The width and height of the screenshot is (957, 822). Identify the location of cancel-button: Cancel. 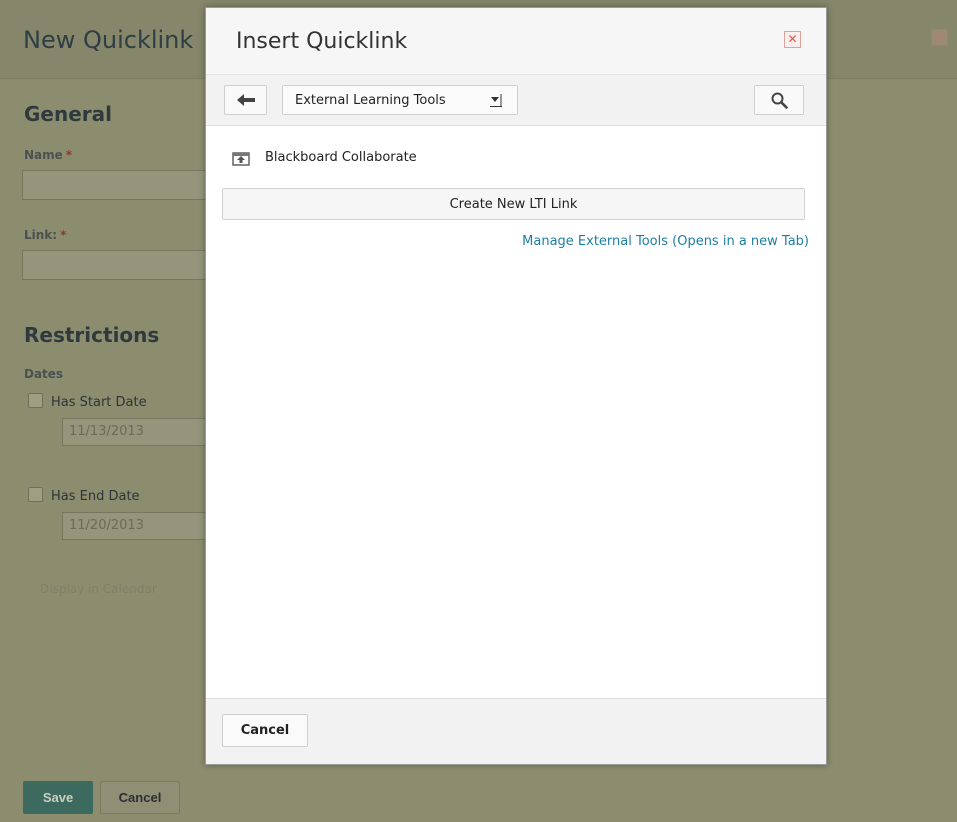
(265, 730).